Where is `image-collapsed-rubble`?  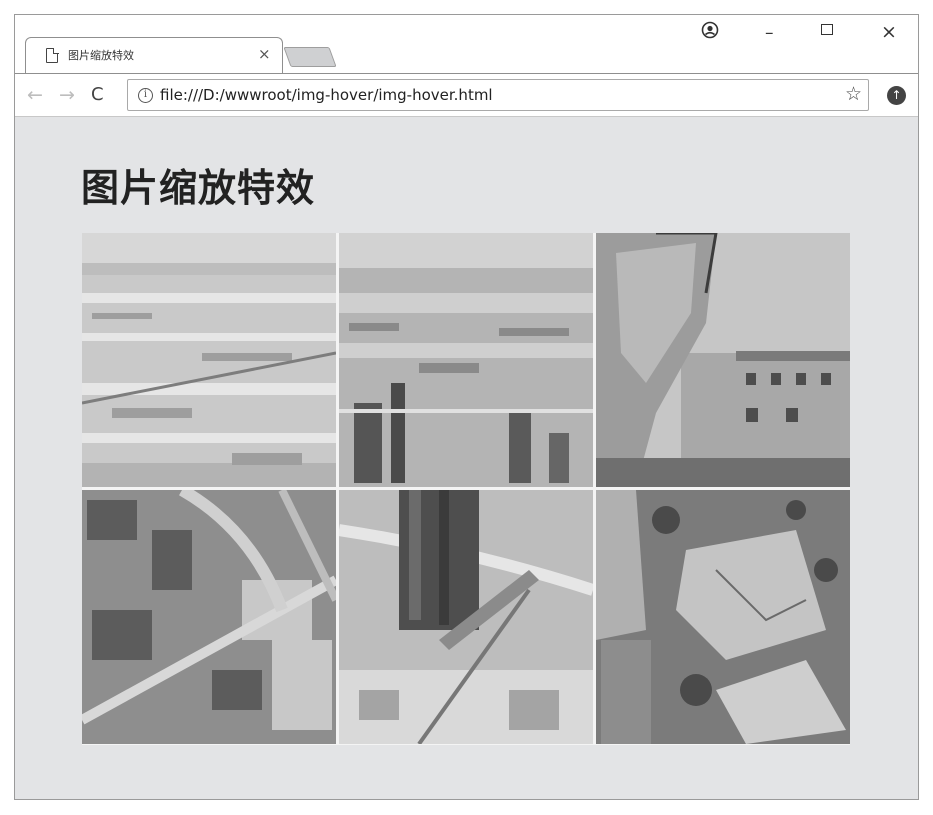 image-collapsed-rubble is located at coordinates (723, 617).